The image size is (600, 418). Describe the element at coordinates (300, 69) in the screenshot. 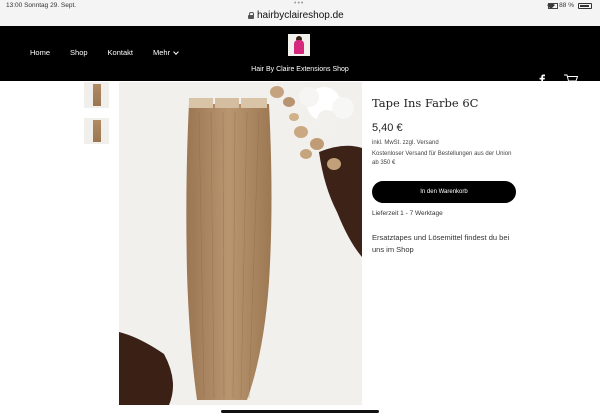

I see `site-title: Hair By Claire Extensions Shop` at that location.